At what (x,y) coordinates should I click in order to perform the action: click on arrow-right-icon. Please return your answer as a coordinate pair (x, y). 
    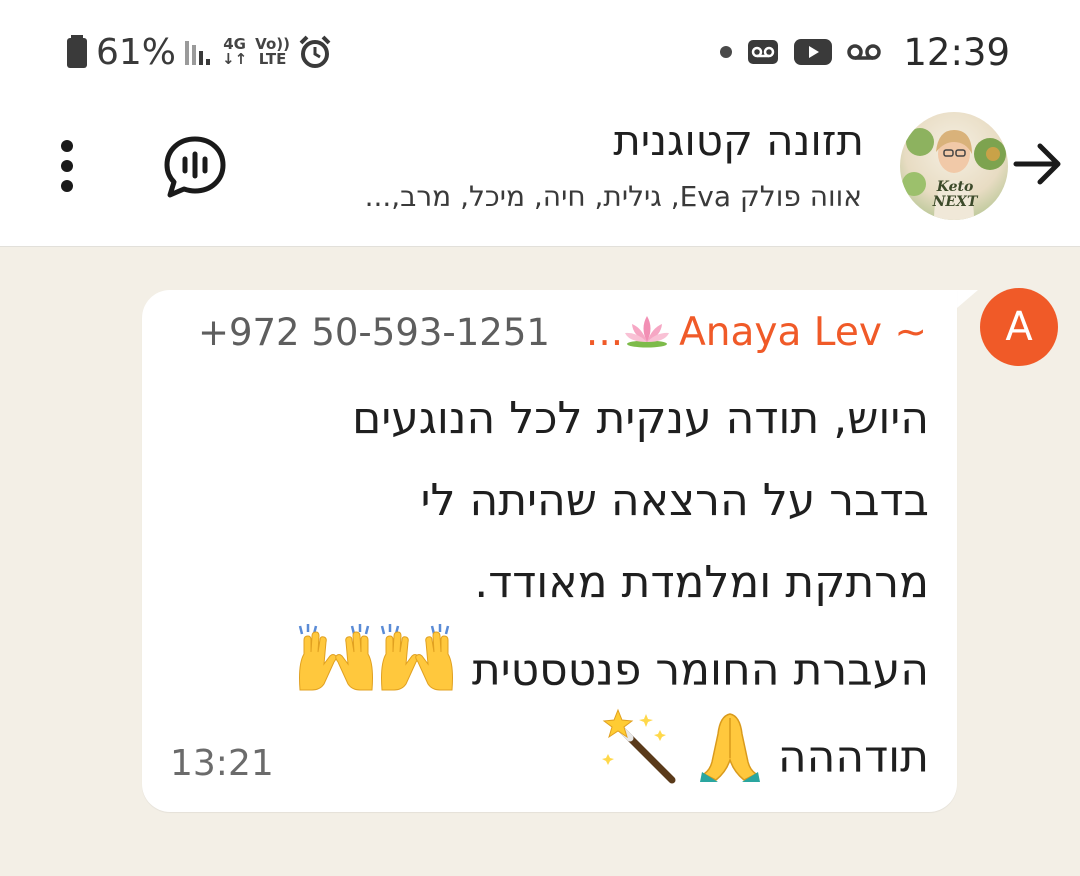
    Looking at the image, I should click on (1038, 164).